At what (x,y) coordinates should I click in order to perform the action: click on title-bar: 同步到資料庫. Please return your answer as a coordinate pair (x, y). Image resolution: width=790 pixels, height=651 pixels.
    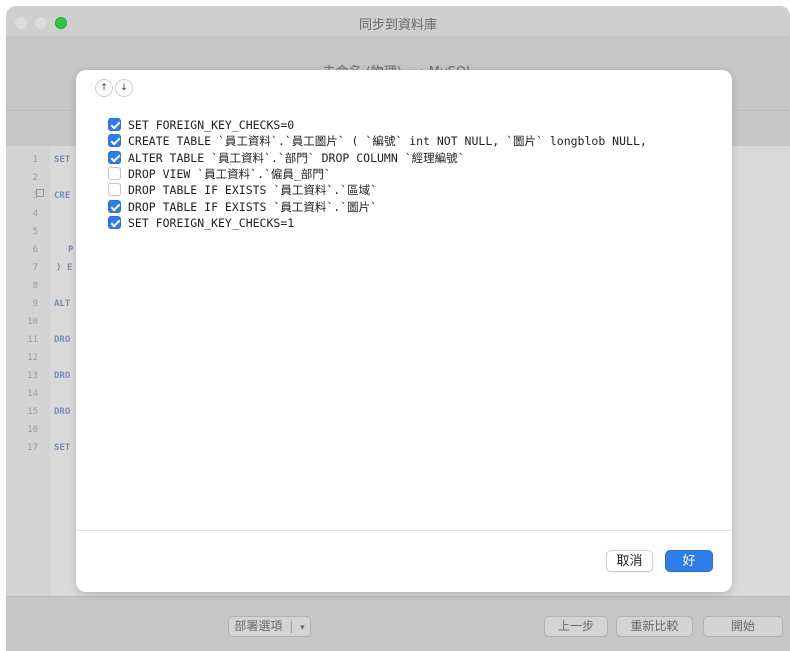
    Looking at the image, I should click on (398, 21).